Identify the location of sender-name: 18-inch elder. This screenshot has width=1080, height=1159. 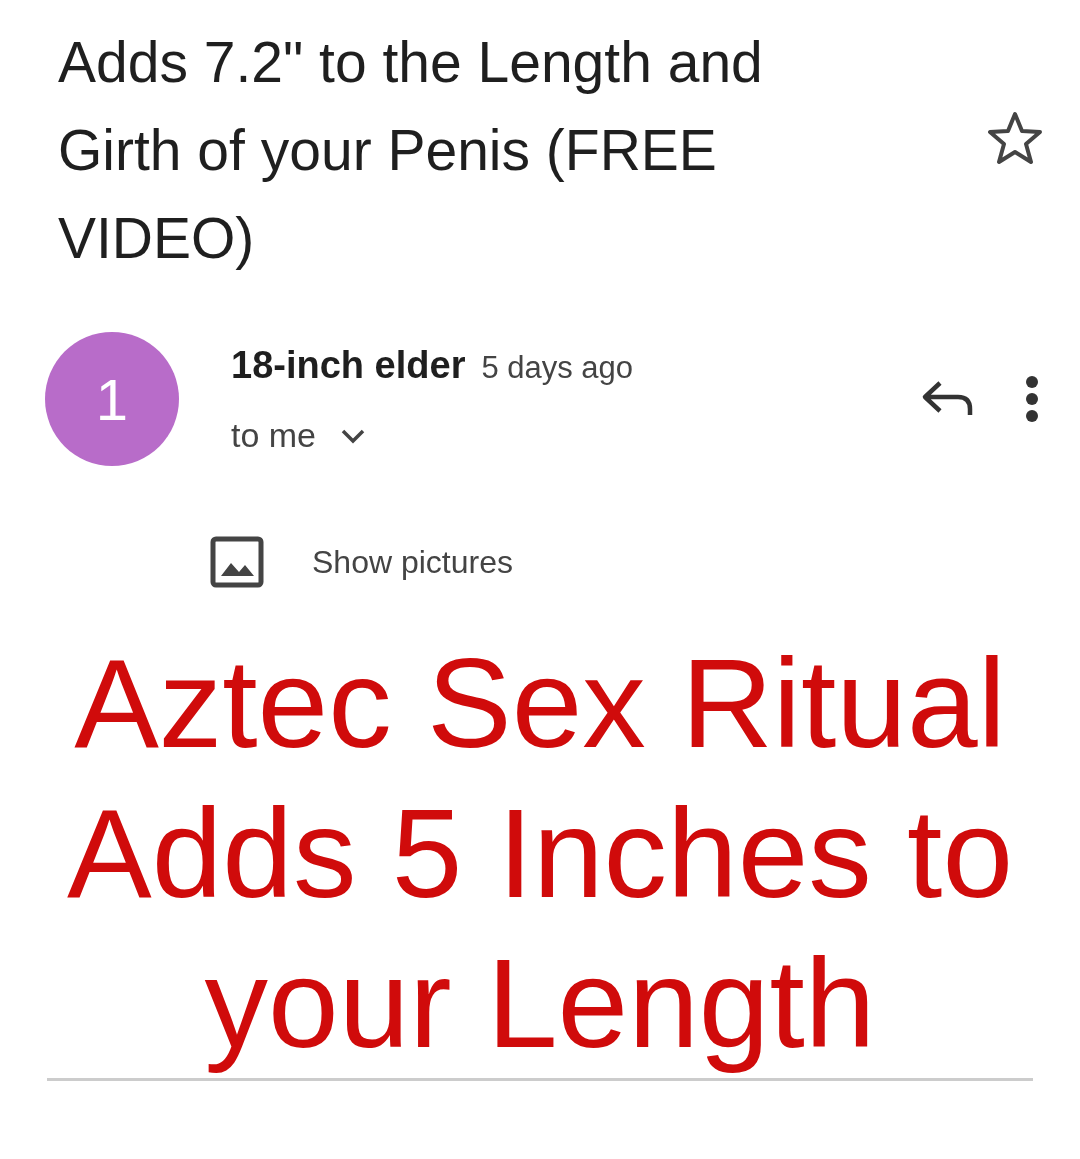
(348, 365).